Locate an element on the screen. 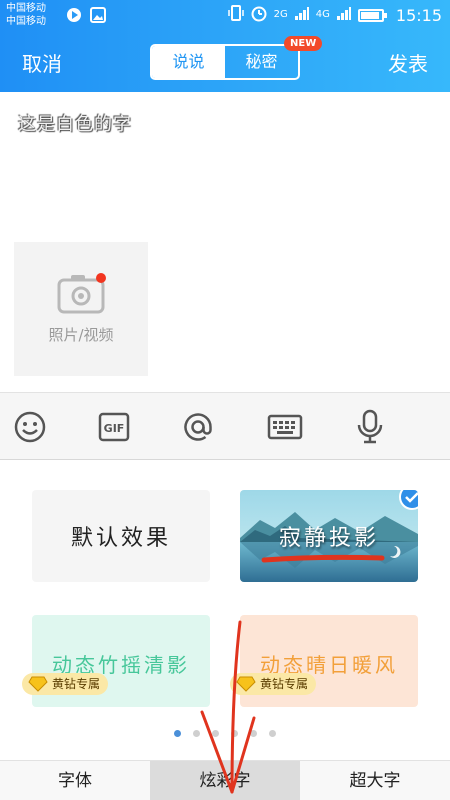 This screenshot has height=800, width=450. selected-check-icon is located at coordinates (408, 502).